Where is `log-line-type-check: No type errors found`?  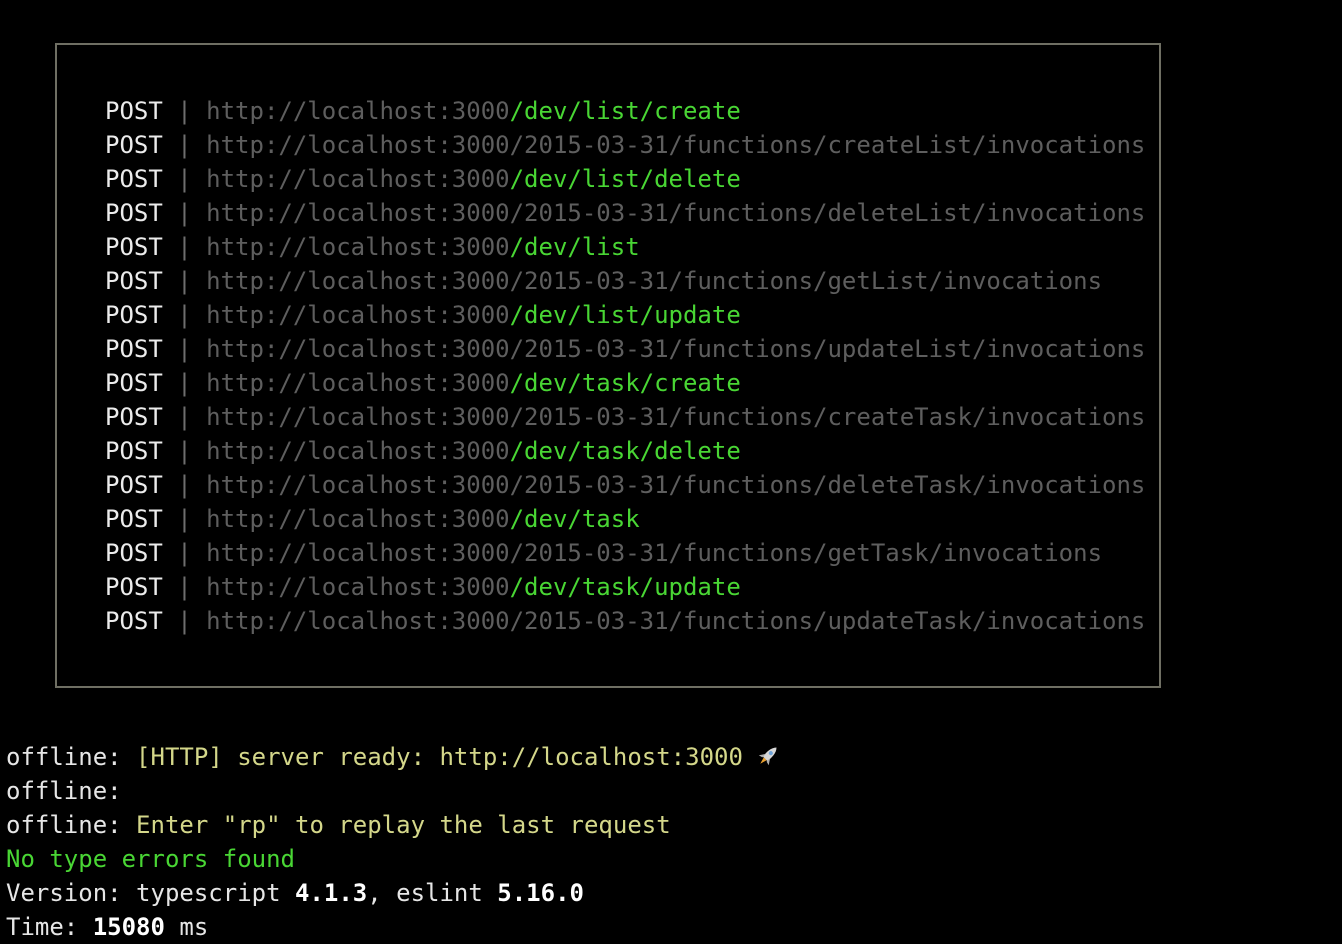 log-line-type-check: No type errors found is located at coordinates (393, 859).